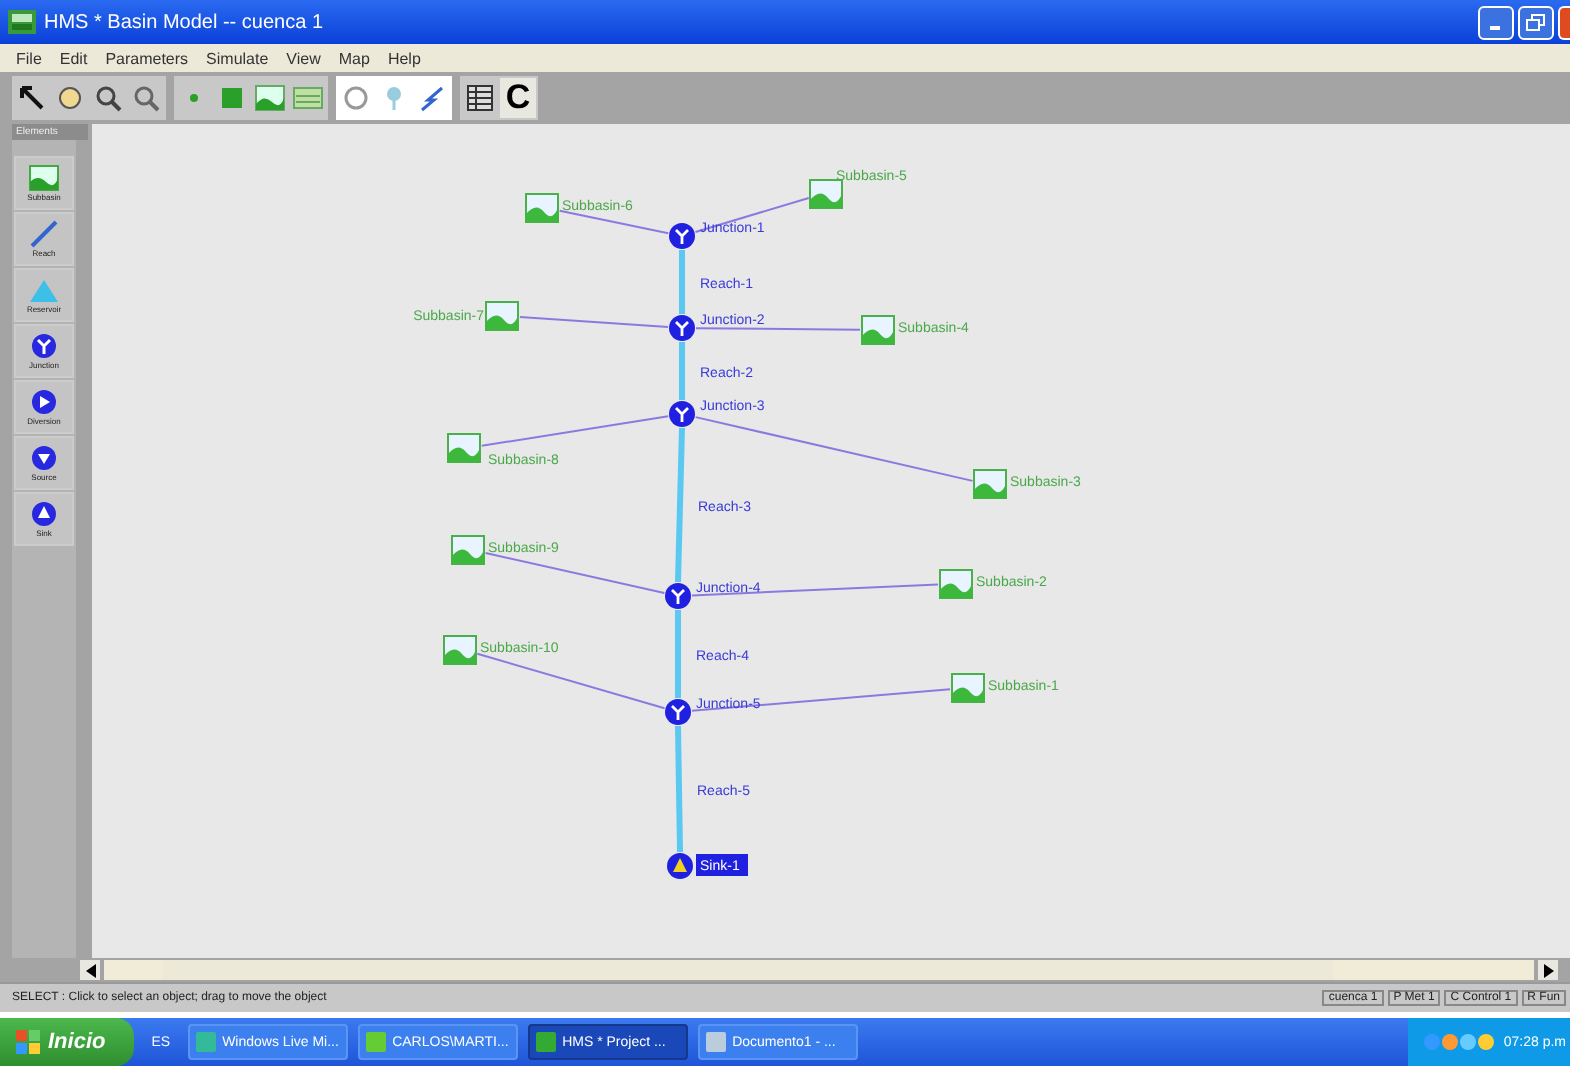 The height and width of the screenshot is (1066, 1570). I want to click on source-icon, so click(44, 458).